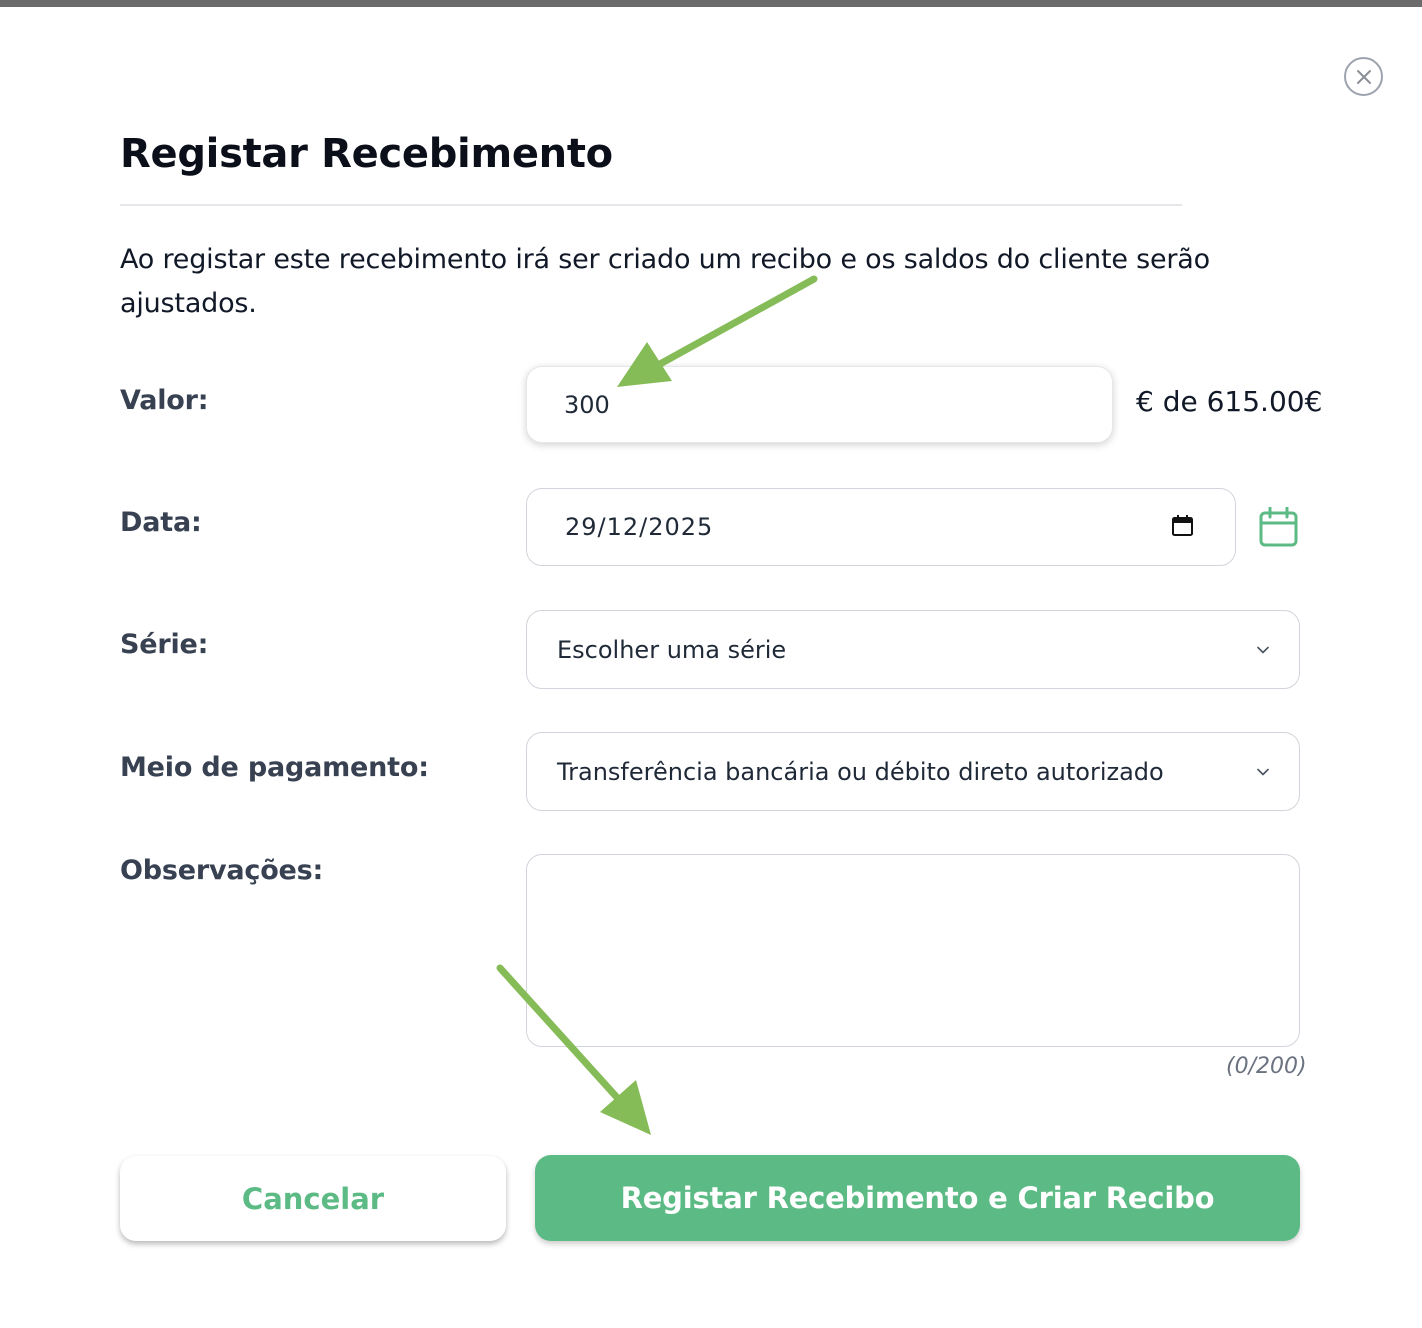  I want to click on valor-input: 300, so click(819, 404).